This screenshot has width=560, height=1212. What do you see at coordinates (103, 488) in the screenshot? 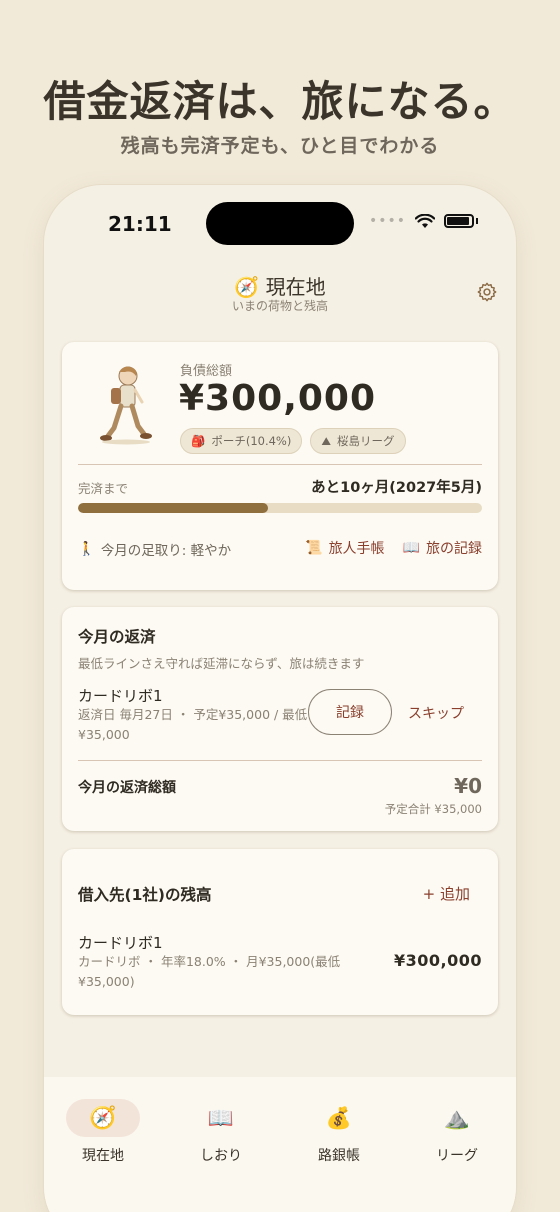
I see `payoff-label: 完済まで` at bounding box center [103, 488].